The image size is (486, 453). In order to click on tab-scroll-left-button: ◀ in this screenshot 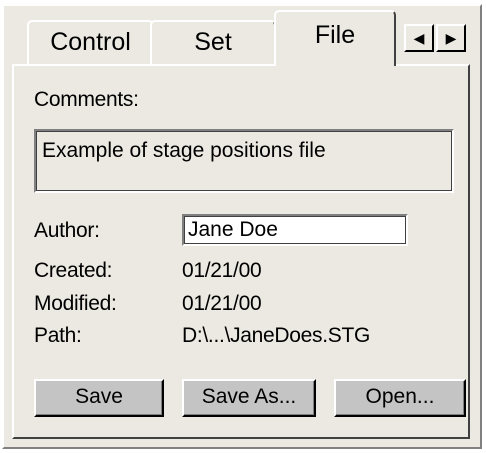, I will do `click(419, 38)`.